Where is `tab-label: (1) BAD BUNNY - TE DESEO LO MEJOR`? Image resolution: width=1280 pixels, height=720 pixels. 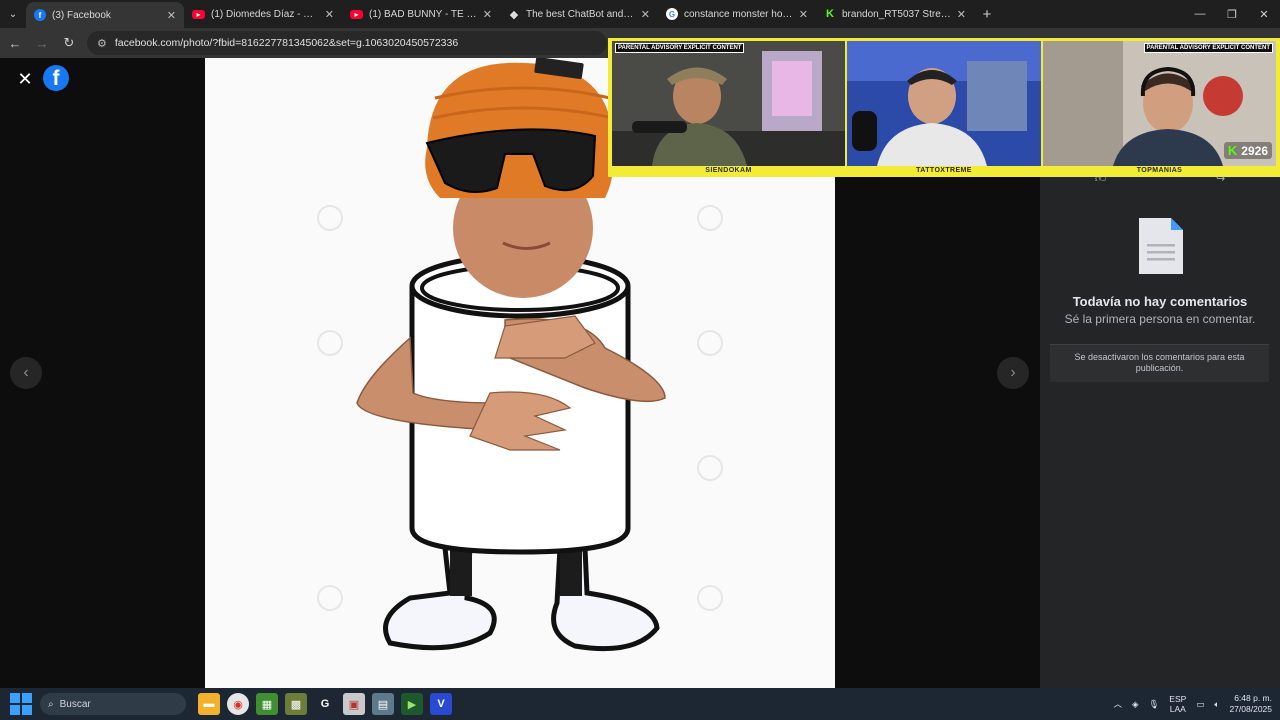 tab-label: (1) BAD BUNNY - TE DESEO LO MEJOR is located at coordinates (423, 14).